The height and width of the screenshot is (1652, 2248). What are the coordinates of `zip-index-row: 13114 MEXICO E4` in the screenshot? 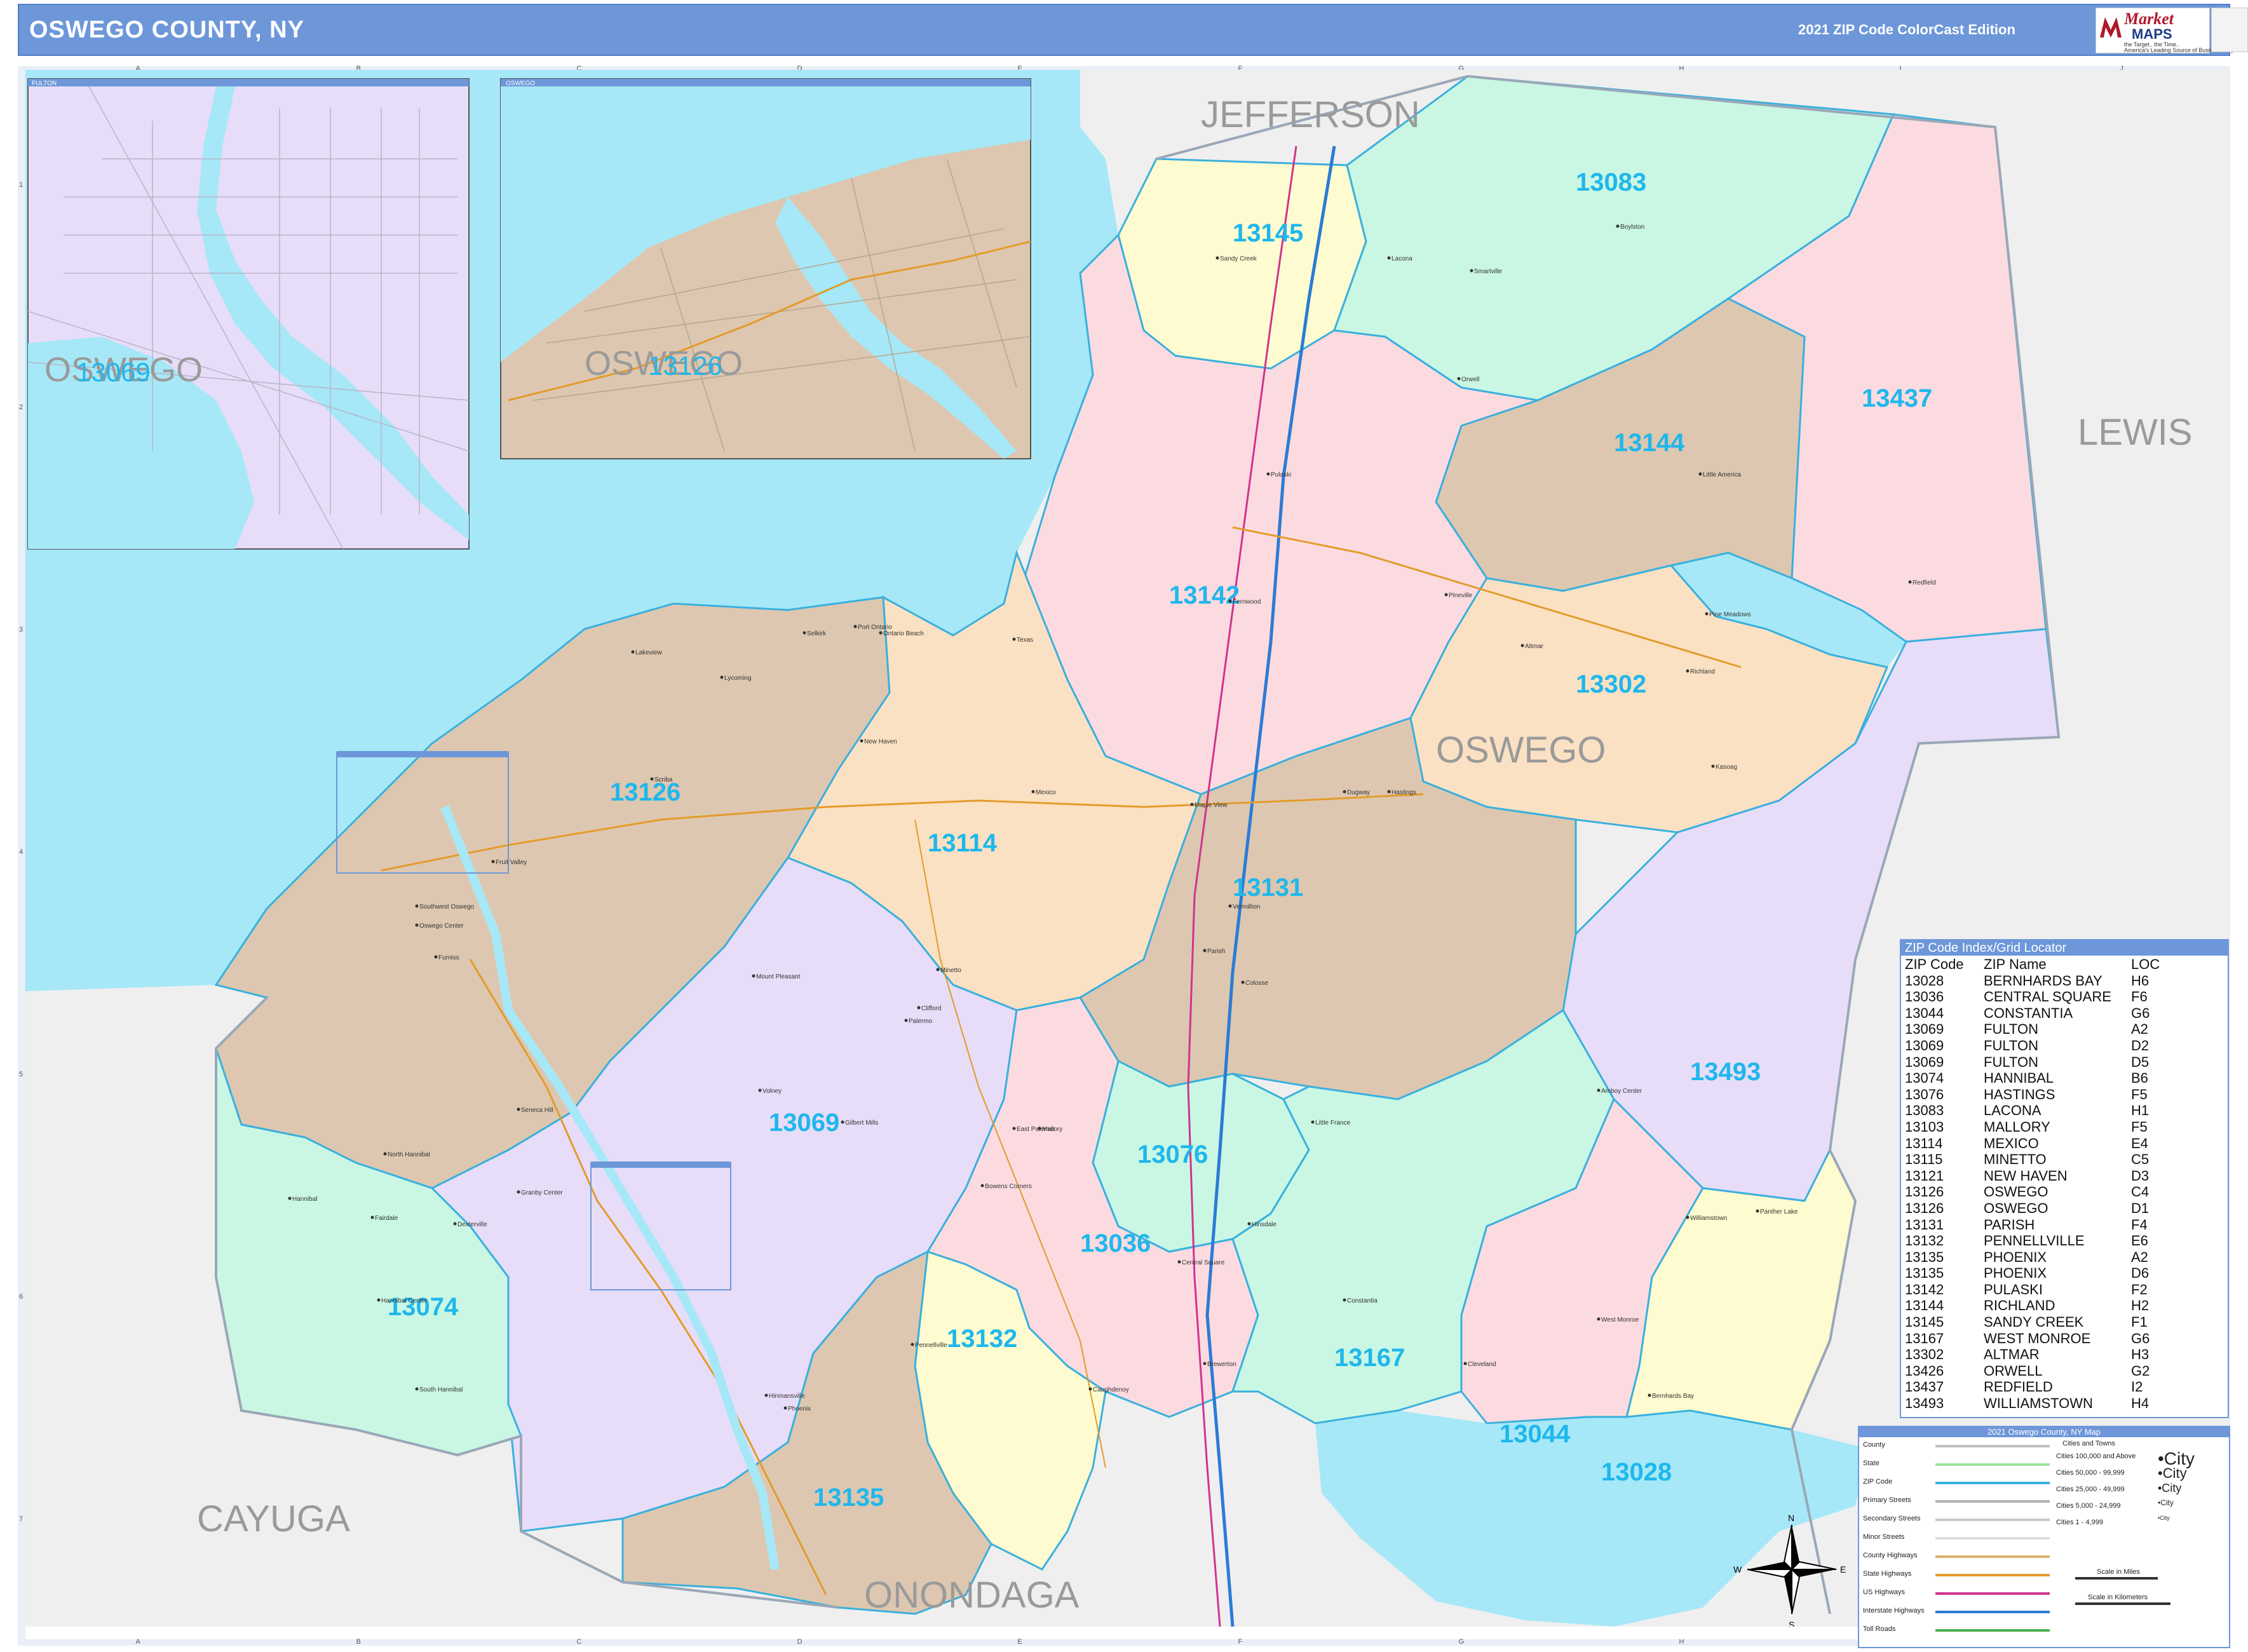 It's located at (2064, 1143).